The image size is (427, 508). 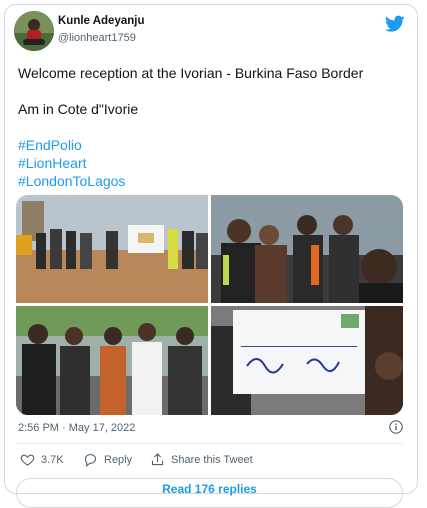 I want to click on reply-button: Reply, so click(x=107, y=459).